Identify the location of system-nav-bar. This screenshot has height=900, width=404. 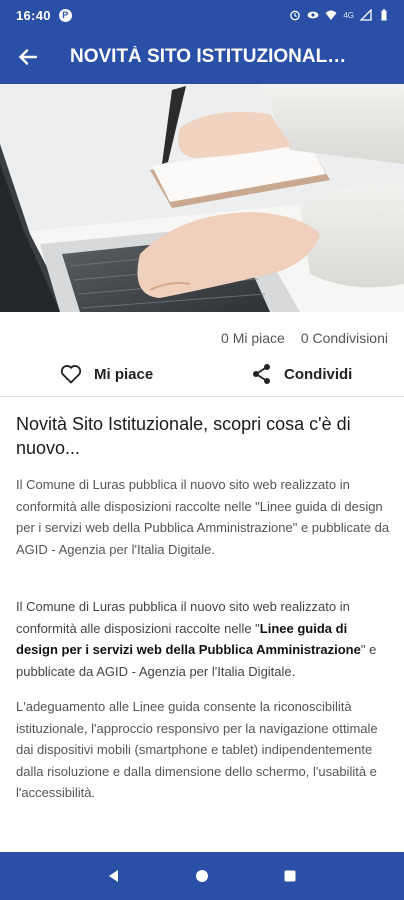
(202, 876).